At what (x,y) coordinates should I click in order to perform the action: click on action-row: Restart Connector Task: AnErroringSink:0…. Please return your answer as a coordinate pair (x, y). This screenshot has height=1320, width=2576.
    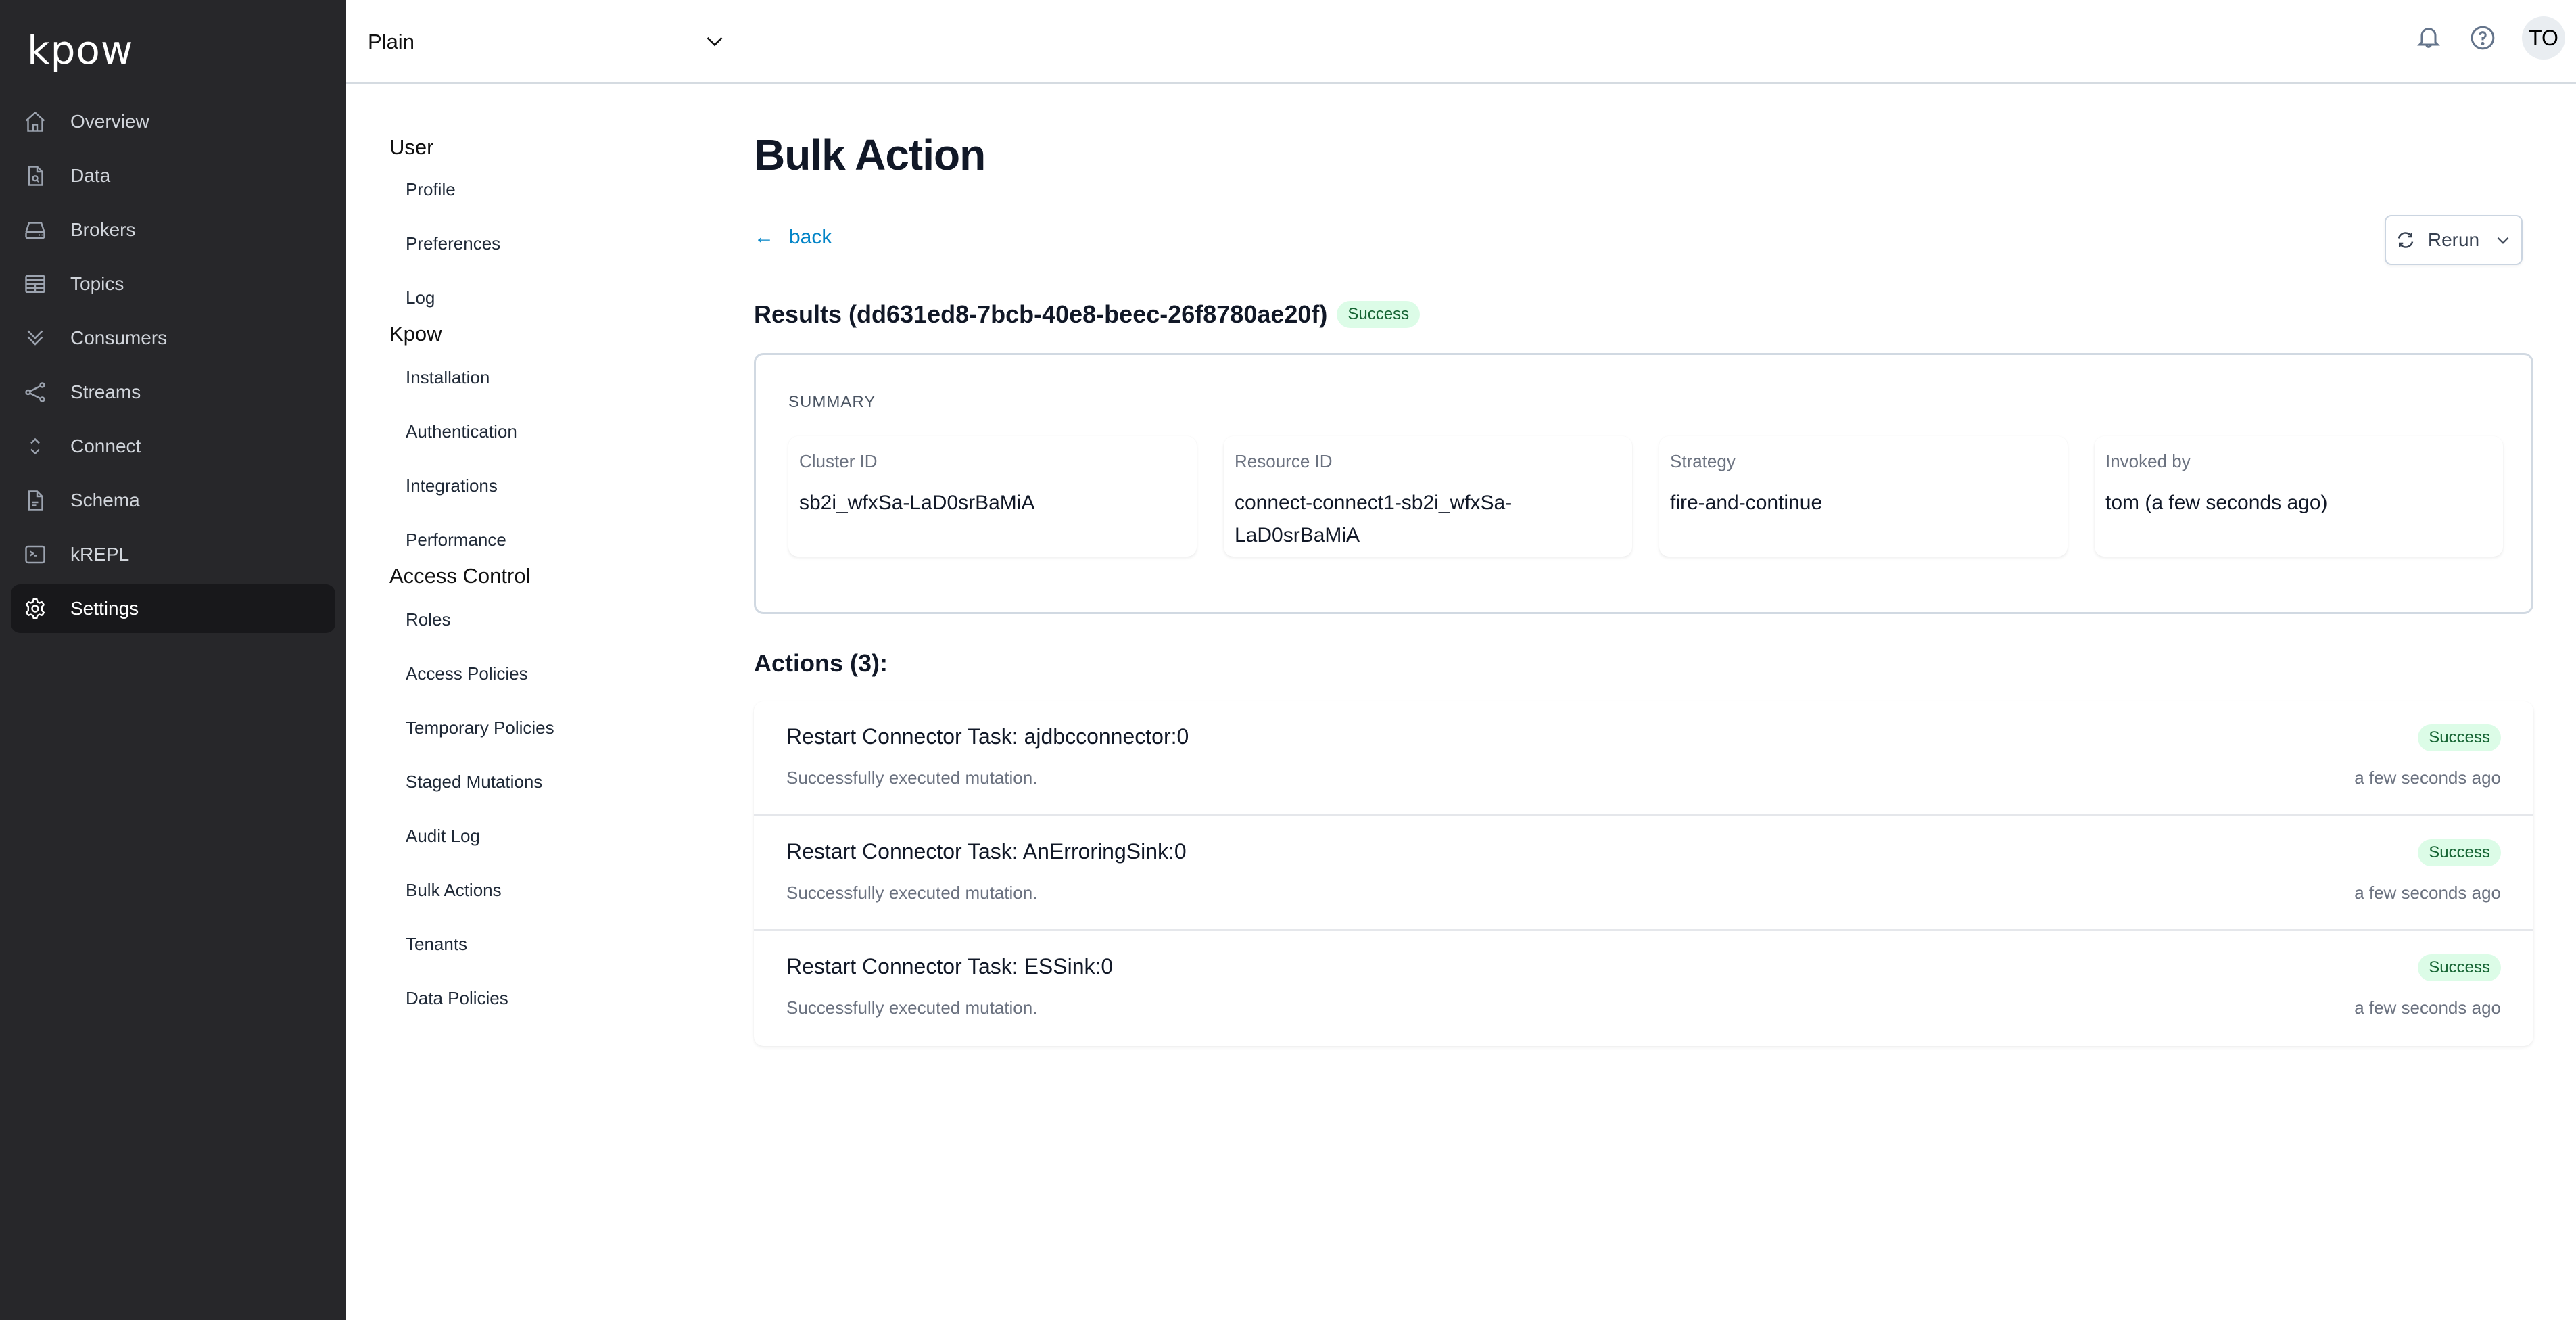
    Looking at the image, I should click on (1643, 873).